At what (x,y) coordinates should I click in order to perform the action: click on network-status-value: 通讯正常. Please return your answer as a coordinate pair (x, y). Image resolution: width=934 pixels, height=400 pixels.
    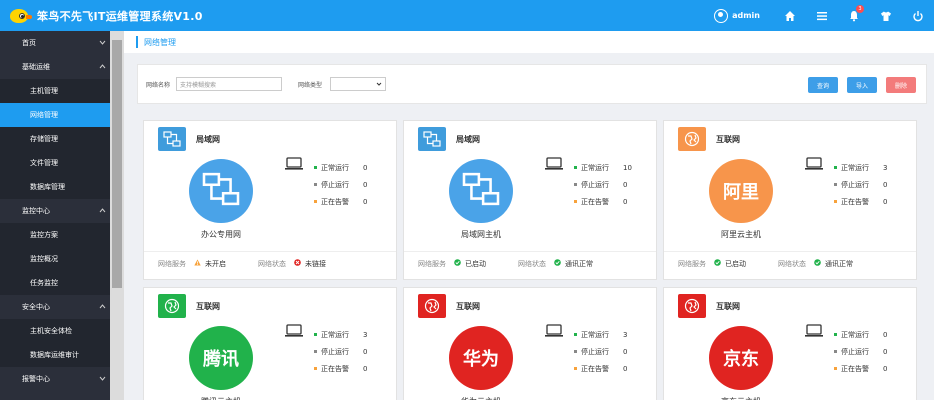
    Looking at the image, I should click on (579, 263).